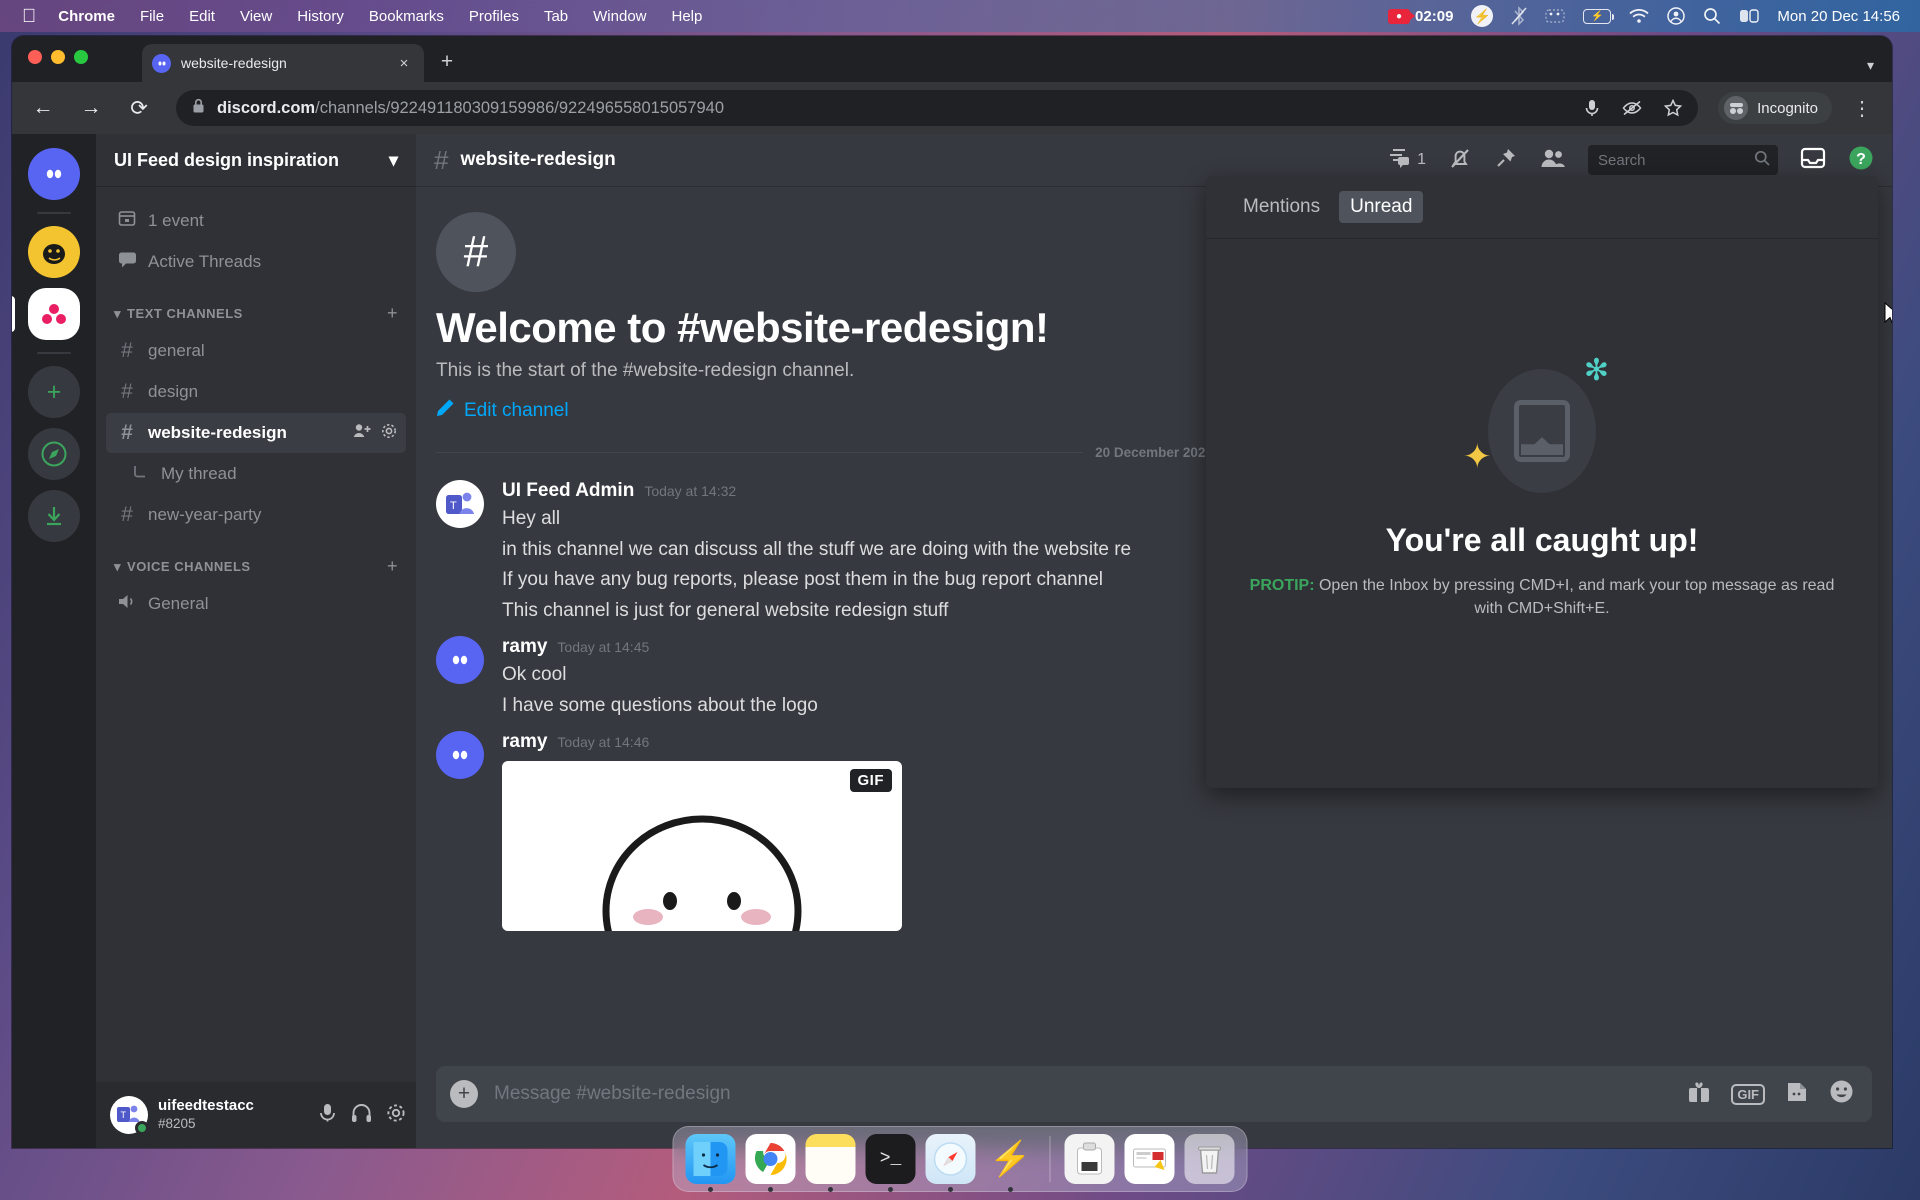 The height and width of the screenshot is (1200, 1920). Describe the element at coordinates (1639, 16) in the screenshot. I see `wifi-icon` at that location.